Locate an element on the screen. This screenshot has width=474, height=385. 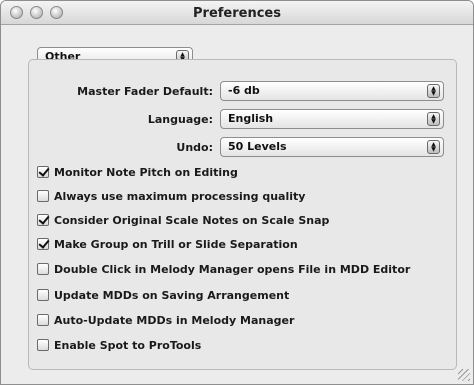
option-group-on-trill: Make Group on Trill or Slide Separation is located at coordinates (167, 244).